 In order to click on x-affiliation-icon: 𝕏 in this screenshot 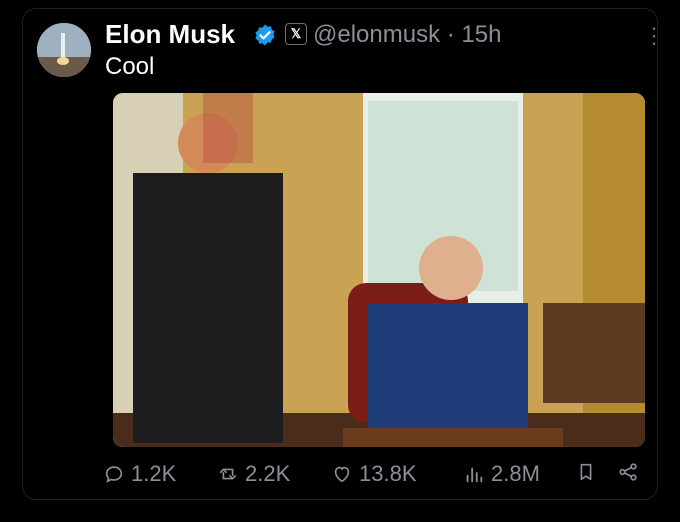, I will do `click(296, 34)`.